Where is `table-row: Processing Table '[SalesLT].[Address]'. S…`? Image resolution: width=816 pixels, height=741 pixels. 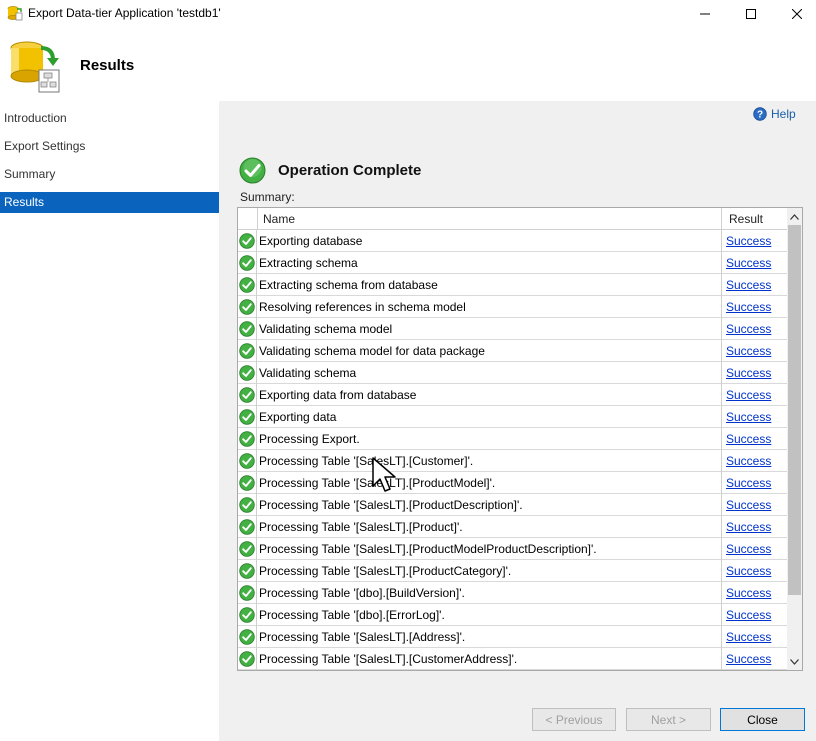 table-row: Processing Table '[SalesLT].[Address]'. S… is located at coordinates (512, 637).